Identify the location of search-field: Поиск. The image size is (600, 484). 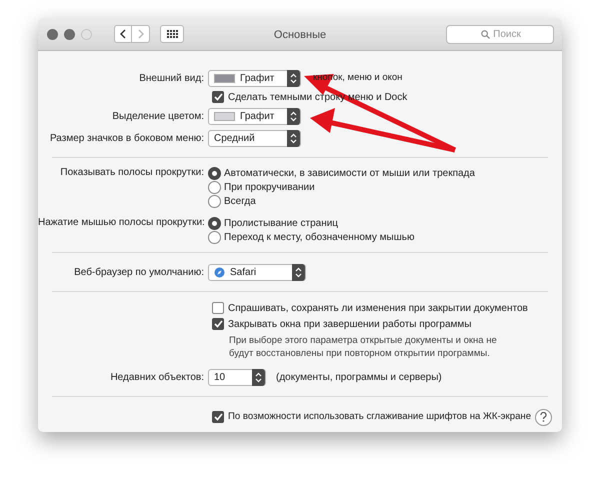
(500, 34).